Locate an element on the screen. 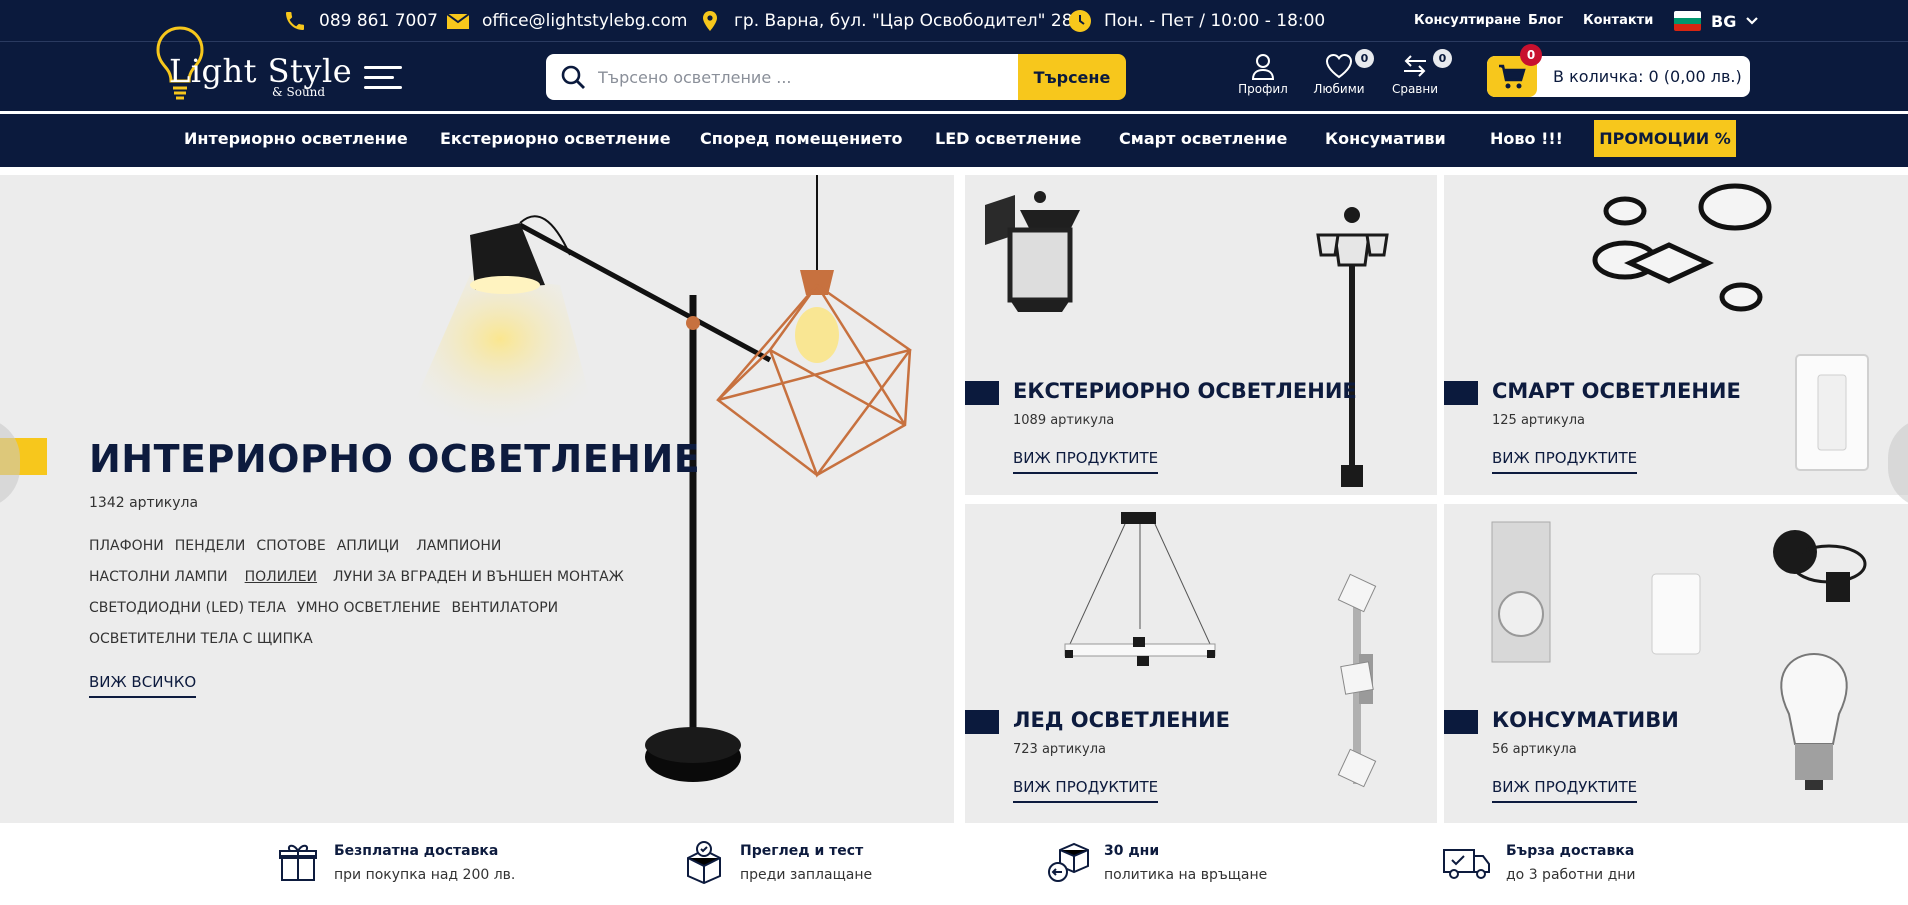  mail-icon is located at coordinates (458, 21).